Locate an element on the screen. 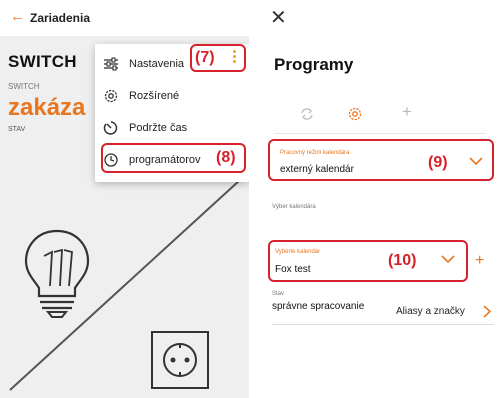  menu-item-label: Podržte čas is located at coordinates (158, 128).